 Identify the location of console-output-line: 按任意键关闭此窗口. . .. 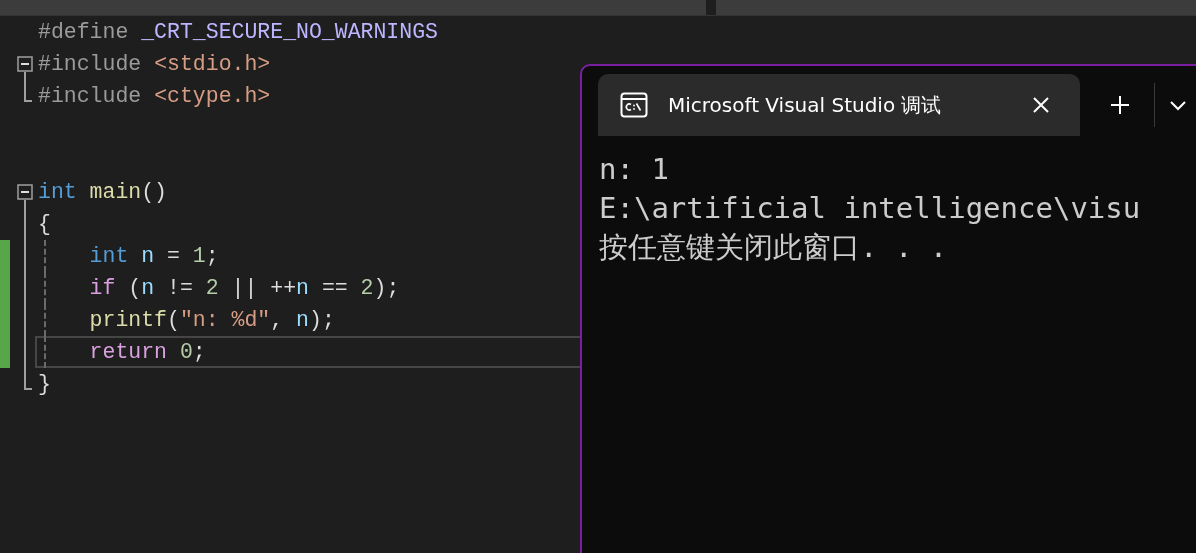
(774, 247).